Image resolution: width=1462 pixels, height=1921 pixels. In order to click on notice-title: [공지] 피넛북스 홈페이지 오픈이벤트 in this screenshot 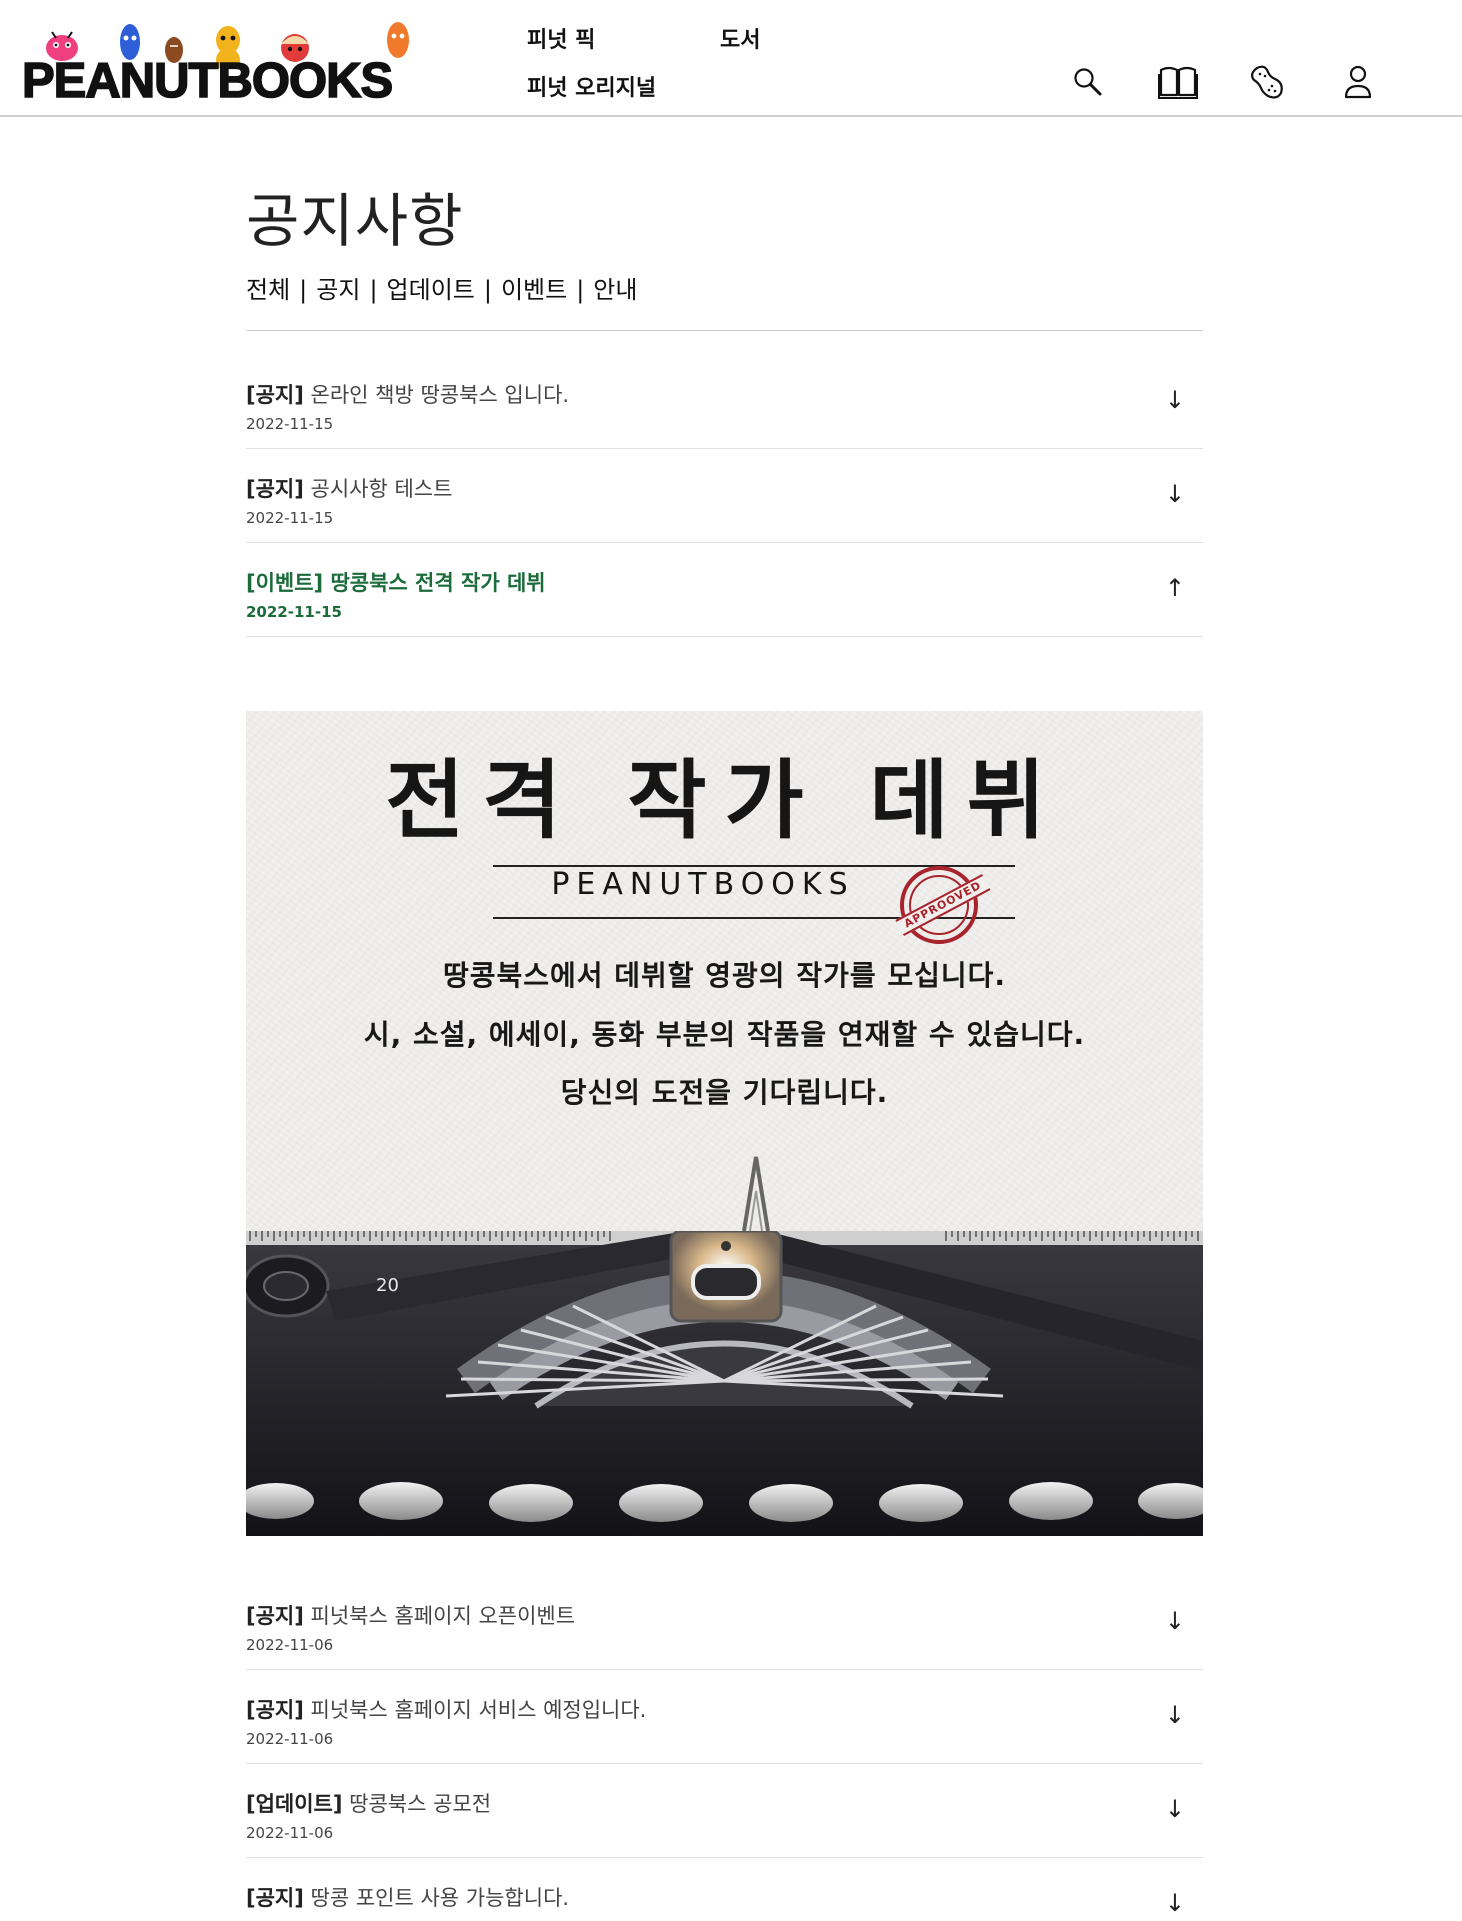, I will do `click(410, 1616)`.